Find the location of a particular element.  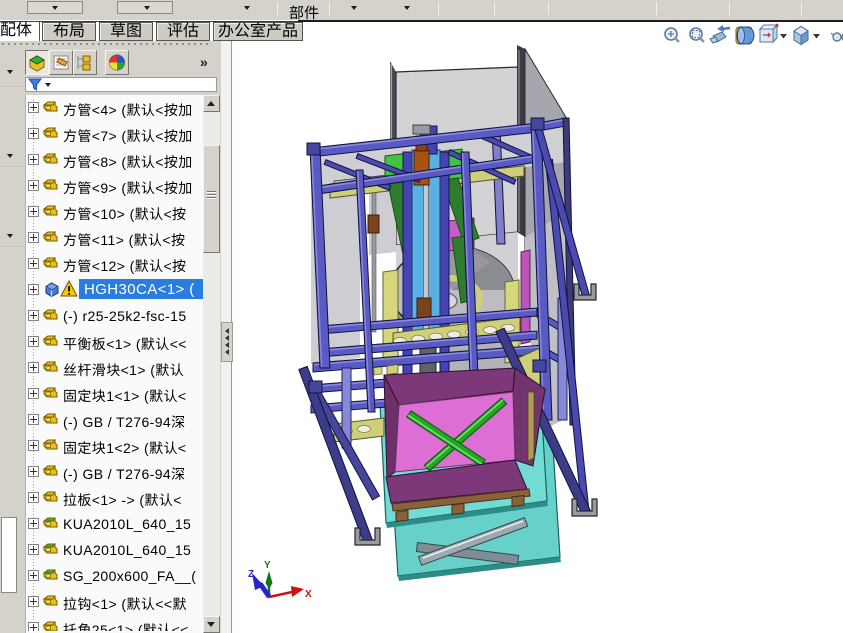

svg-text: Z is located at coordinates (251, 574).